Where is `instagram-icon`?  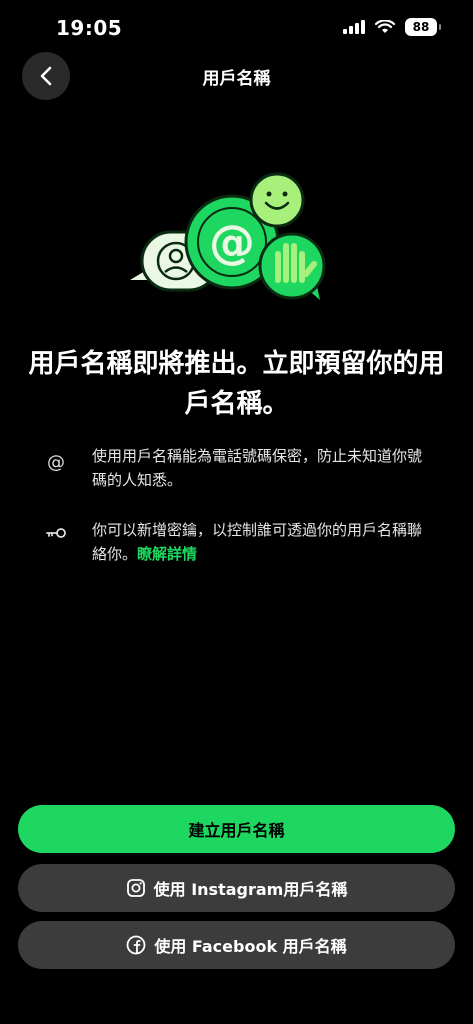
instagram-icon is located at coordinates (135, 888).